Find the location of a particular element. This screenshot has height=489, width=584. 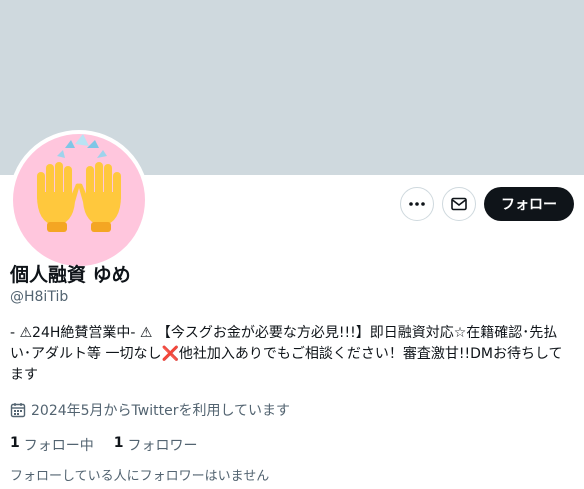

raising-hands-icon is located at coordinates (79, 183).